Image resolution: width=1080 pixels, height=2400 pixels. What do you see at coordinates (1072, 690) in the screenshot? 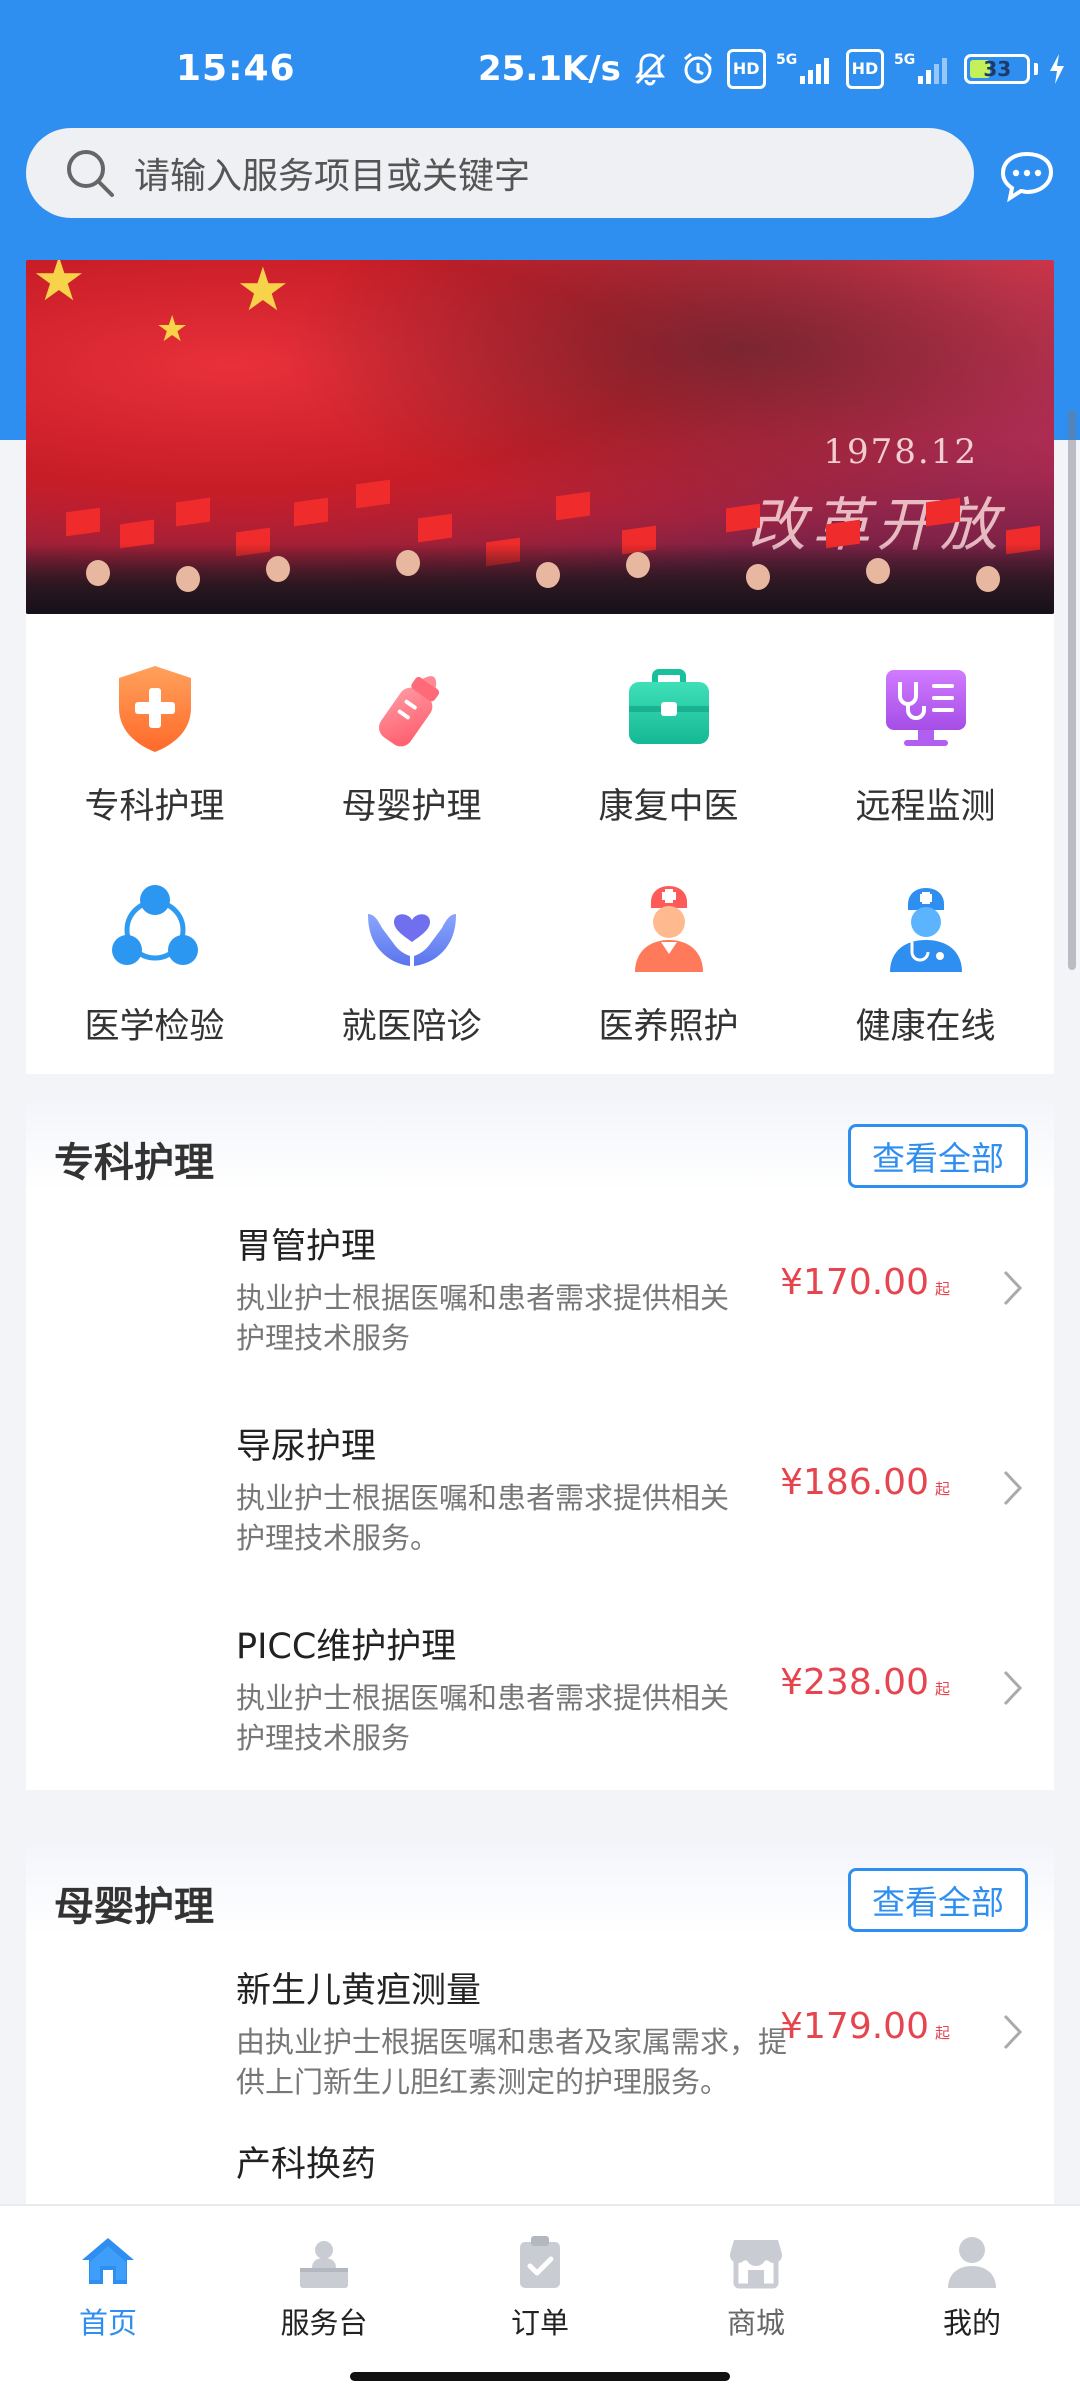
I see `scroll-indicator` at bounding box center [1072, 690].